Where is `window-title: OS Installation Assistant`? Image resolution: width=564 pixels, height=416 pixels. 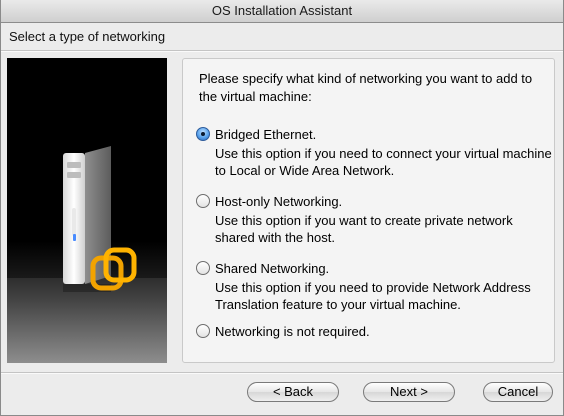 window-title: OS Installation Assistant is located at coordinates (282, 11).